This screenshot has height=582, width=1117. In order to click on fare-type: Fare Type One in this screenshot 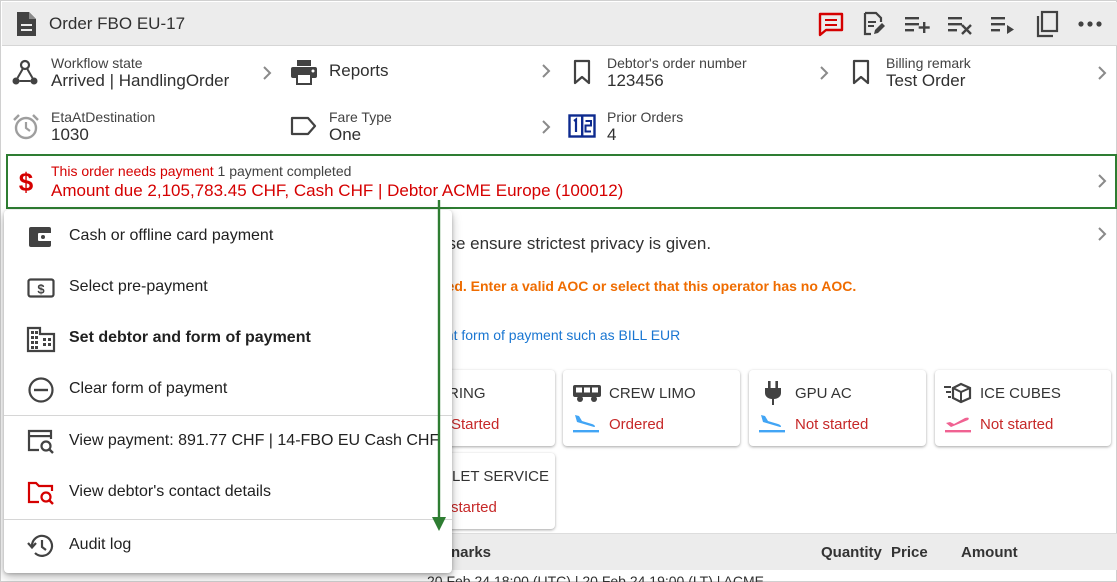, I will do `click(360, 127)`.